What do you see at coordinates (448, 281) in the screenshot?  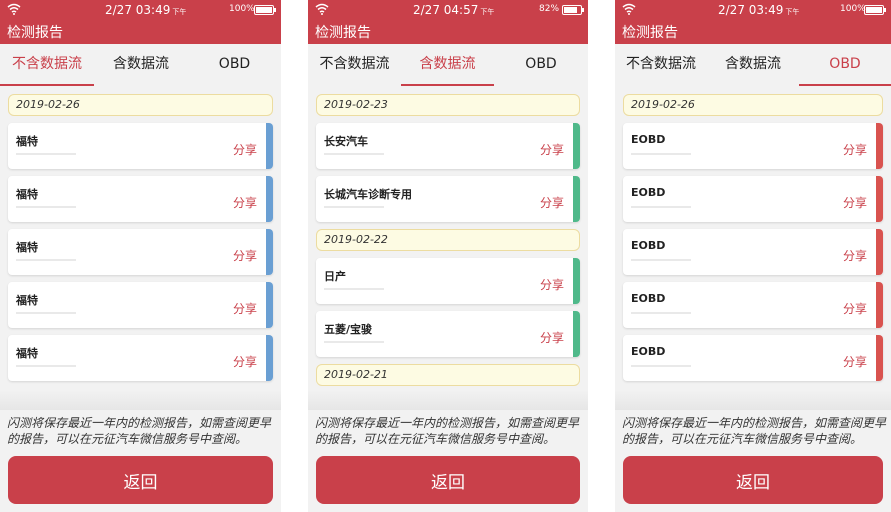 I see `report-card: 日产 分享` at bounding box center [448, 281].